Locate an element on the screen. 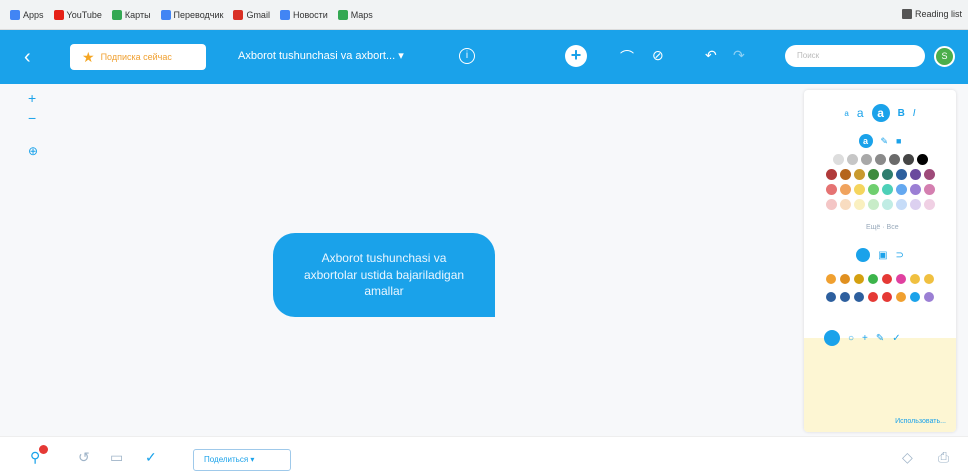  add-node-button: + is located at coordinates (576, 56).